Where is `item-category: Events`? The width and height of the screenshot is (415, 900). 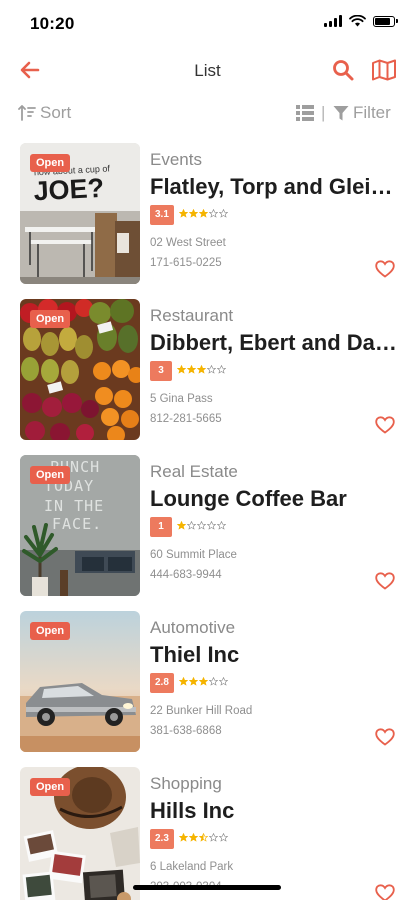 item-category: Events is located at coordinates (176, 159).